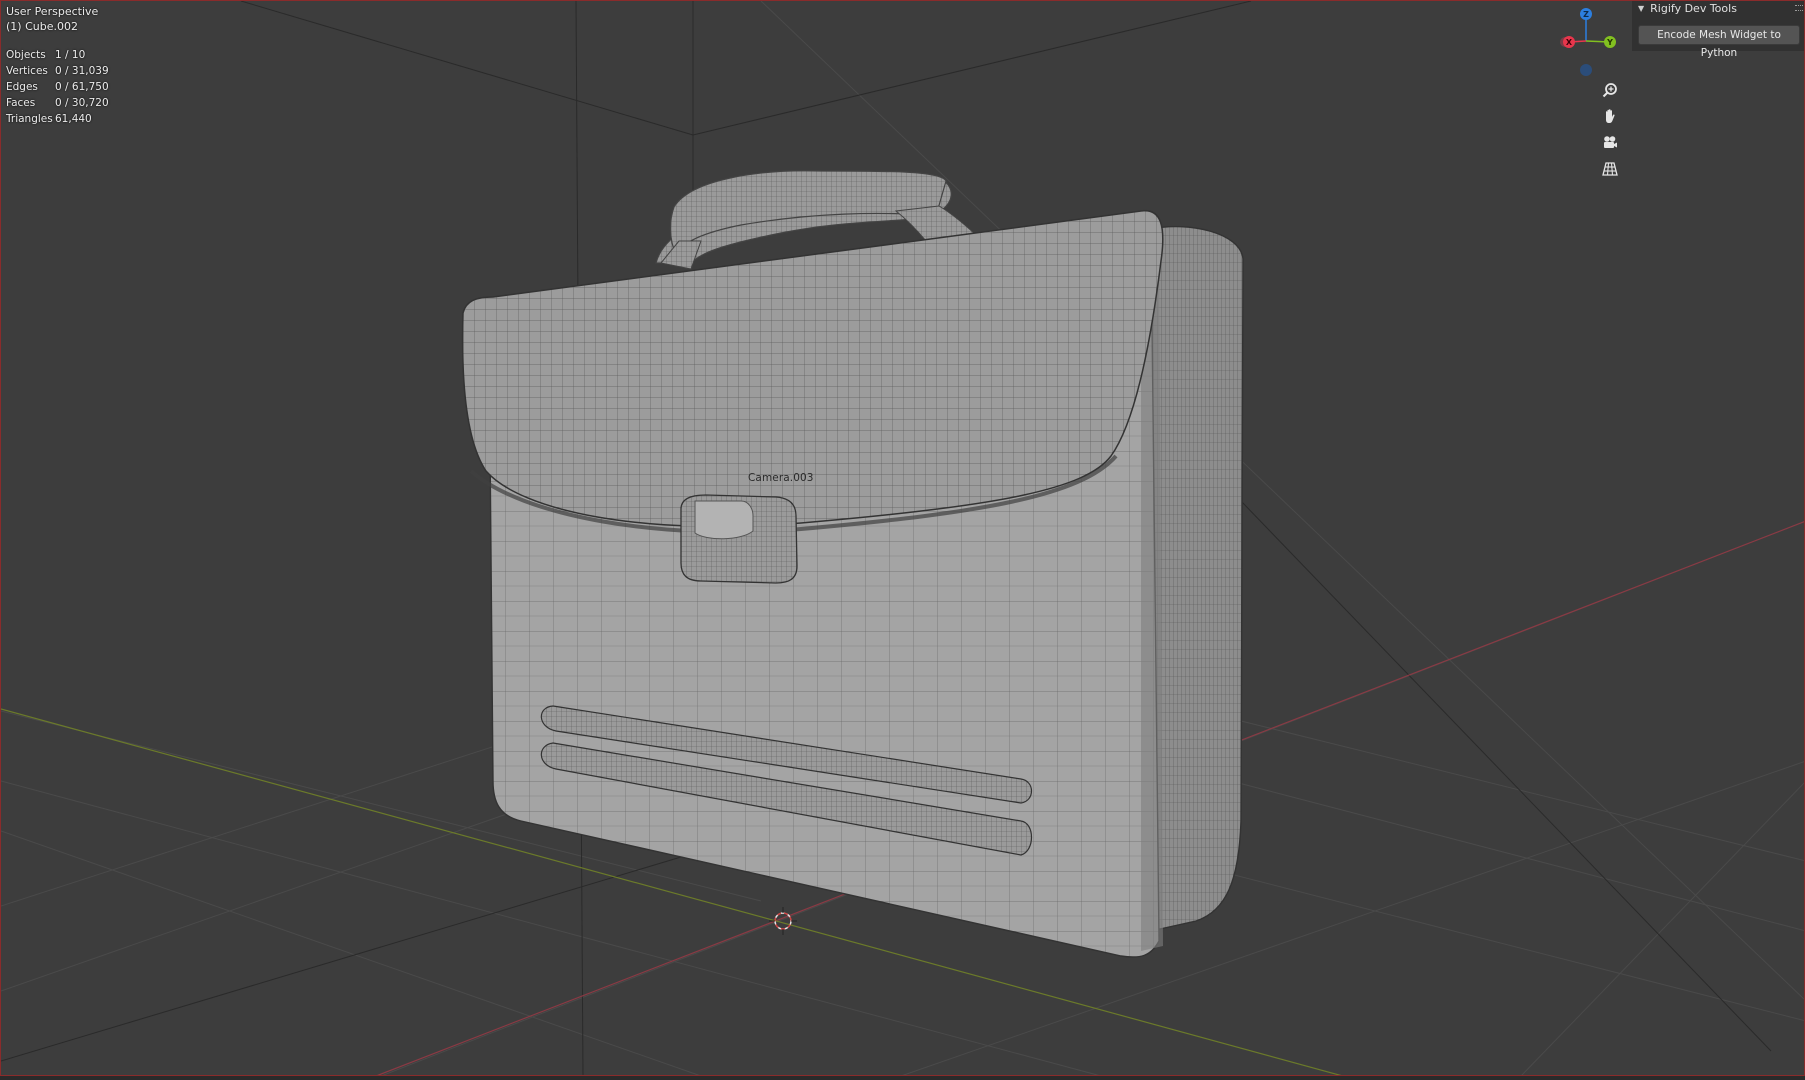 The image size is (1805, 1080). Describe the element at coordinates (1586, 70) in the screenshot. I see `neg-z-axis-handle` at that location.